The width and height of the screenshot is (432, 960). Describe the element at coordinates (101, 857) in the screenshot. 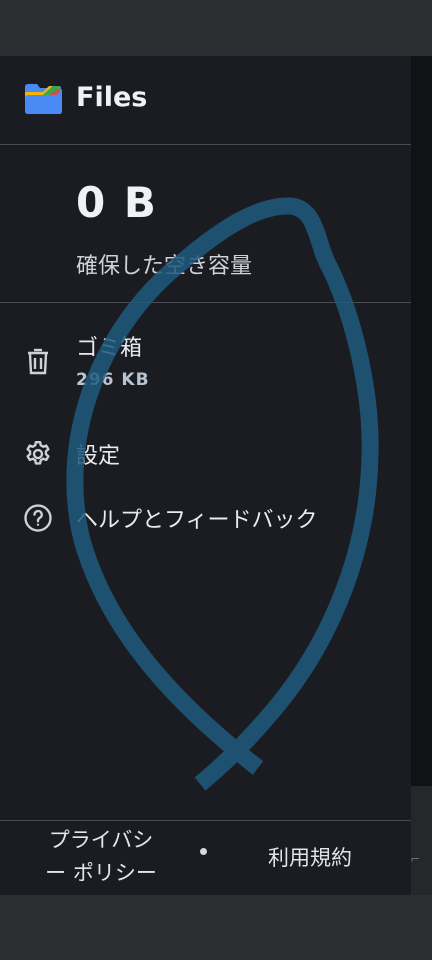

I see `privacy-policy-link: プライバシ ー ポリシー` at that location.